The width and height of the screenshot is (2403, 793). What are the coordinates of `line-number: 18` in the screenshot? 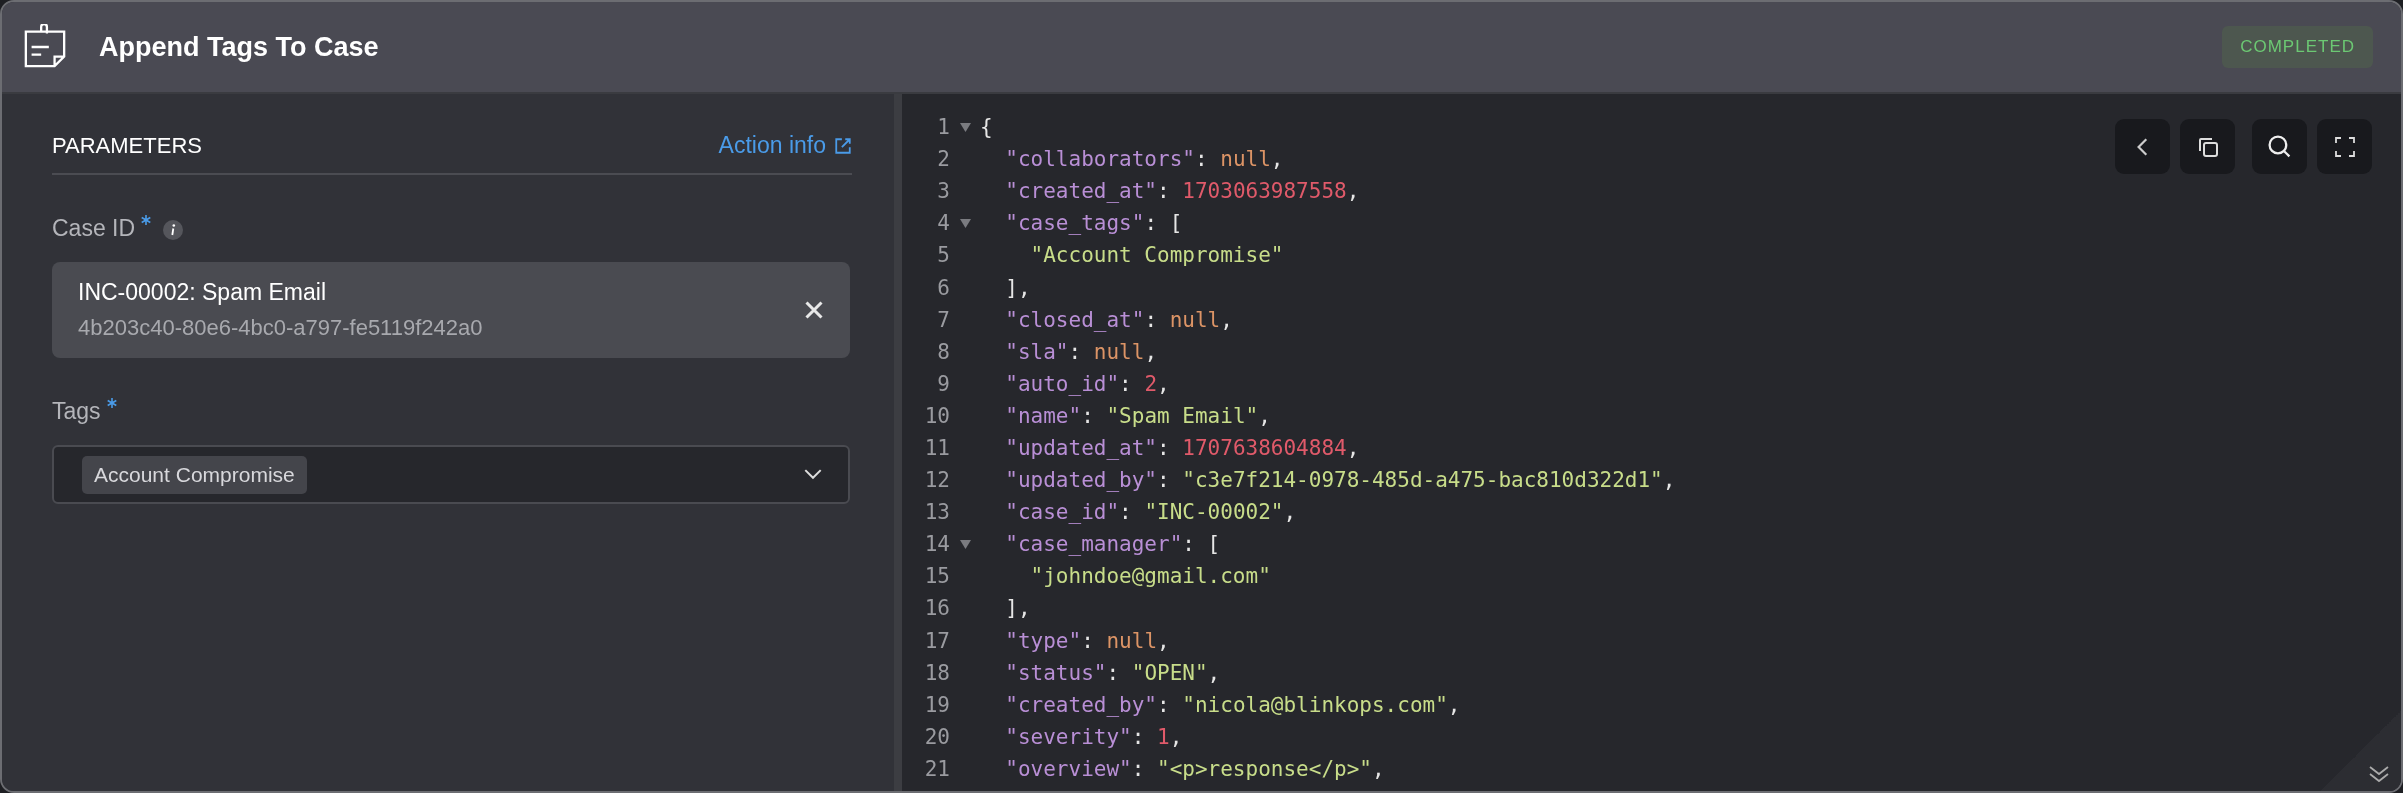 It's located at (936, 672).